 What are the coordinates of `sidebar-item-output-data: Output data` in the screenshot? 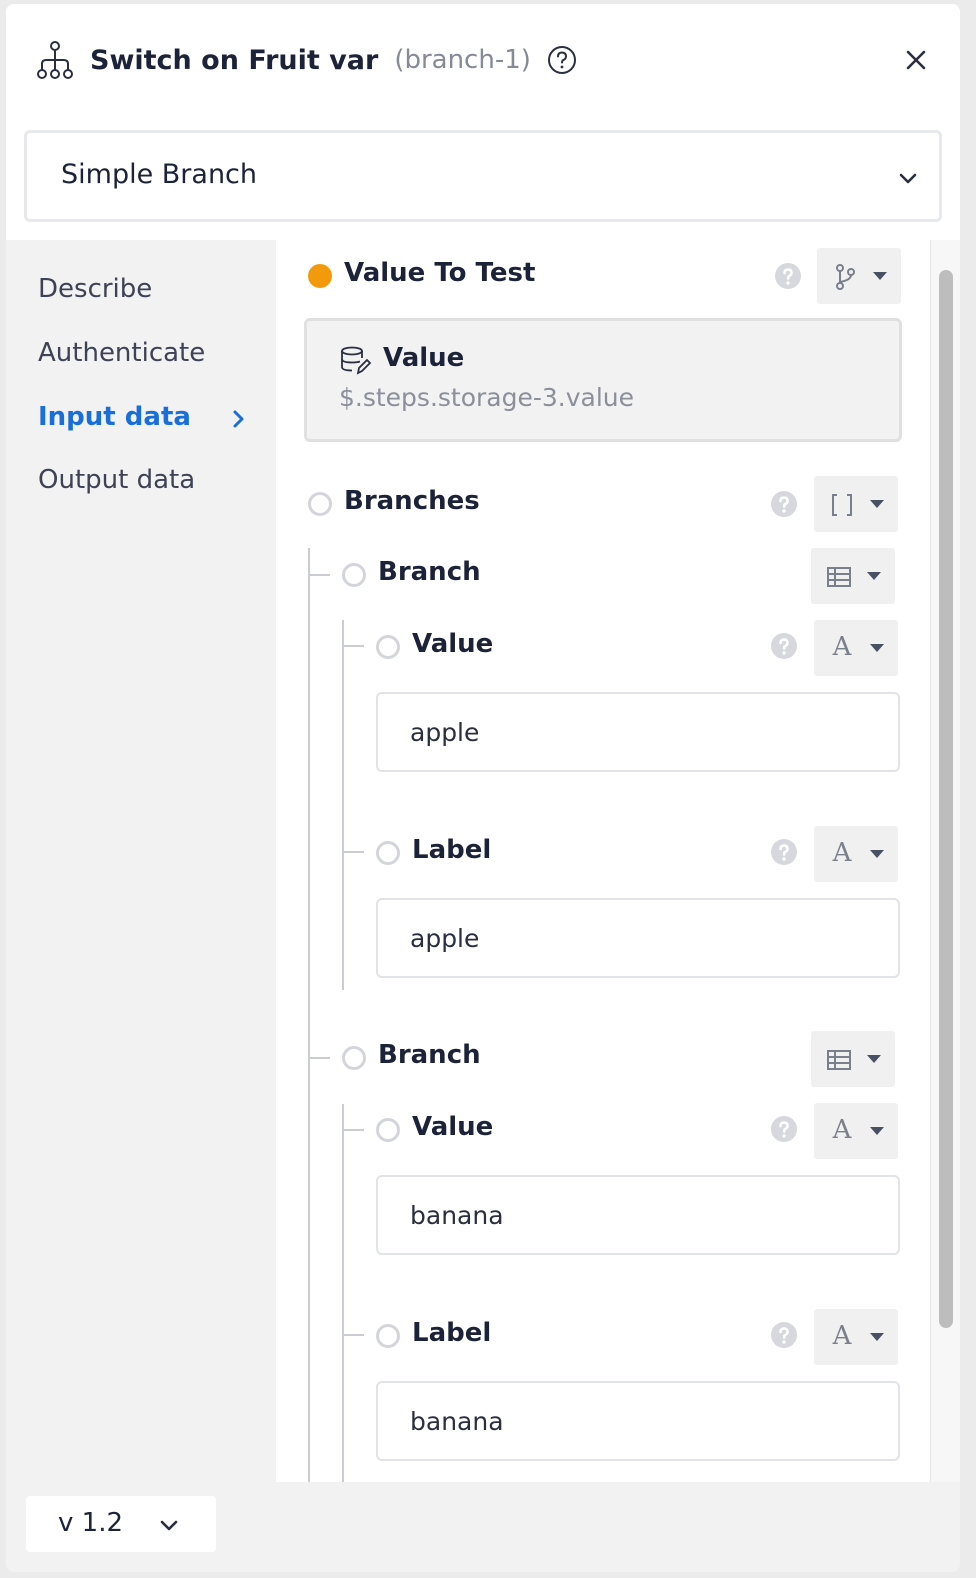 It's located at (116, 480).